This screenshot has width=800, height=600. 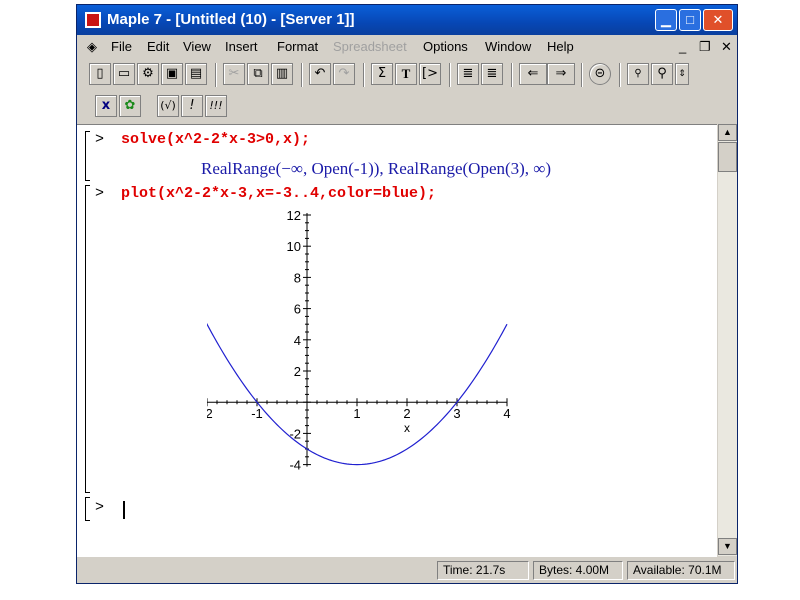 I want to click on doc-minimize-button: _, so click(x=682, y=46).